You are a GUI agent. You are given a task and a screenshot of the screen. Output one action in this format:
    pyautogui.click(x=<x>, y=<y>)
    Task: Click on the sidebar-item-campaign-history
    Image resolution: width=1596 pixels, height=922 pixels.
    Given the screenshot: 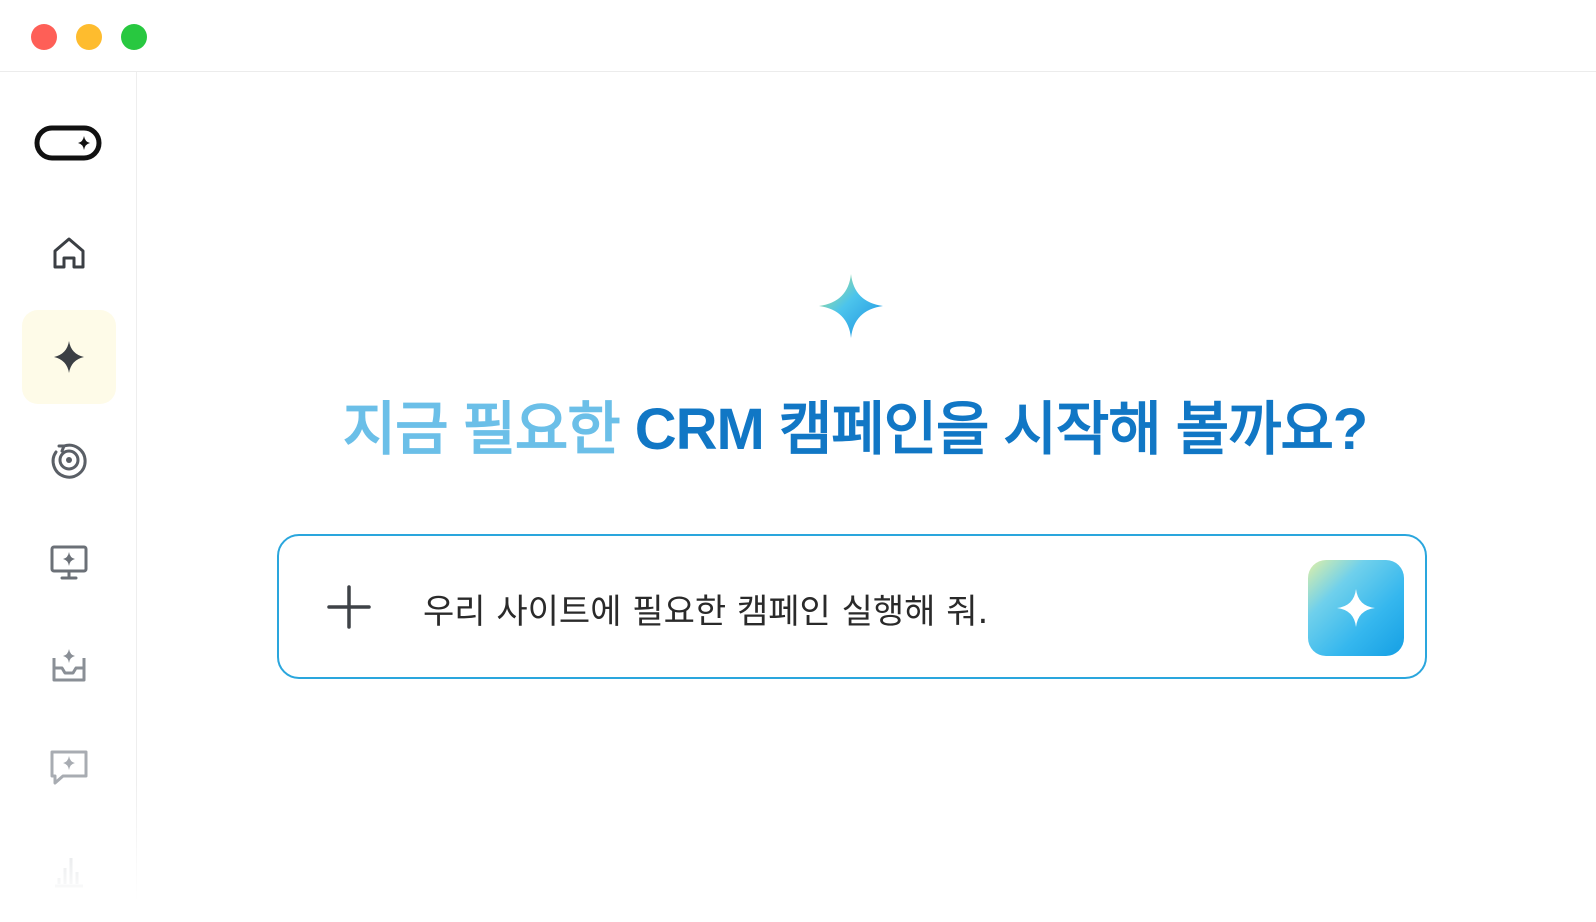 What is the action you would take?
    pyautogui.click(x=69, y=460)
    